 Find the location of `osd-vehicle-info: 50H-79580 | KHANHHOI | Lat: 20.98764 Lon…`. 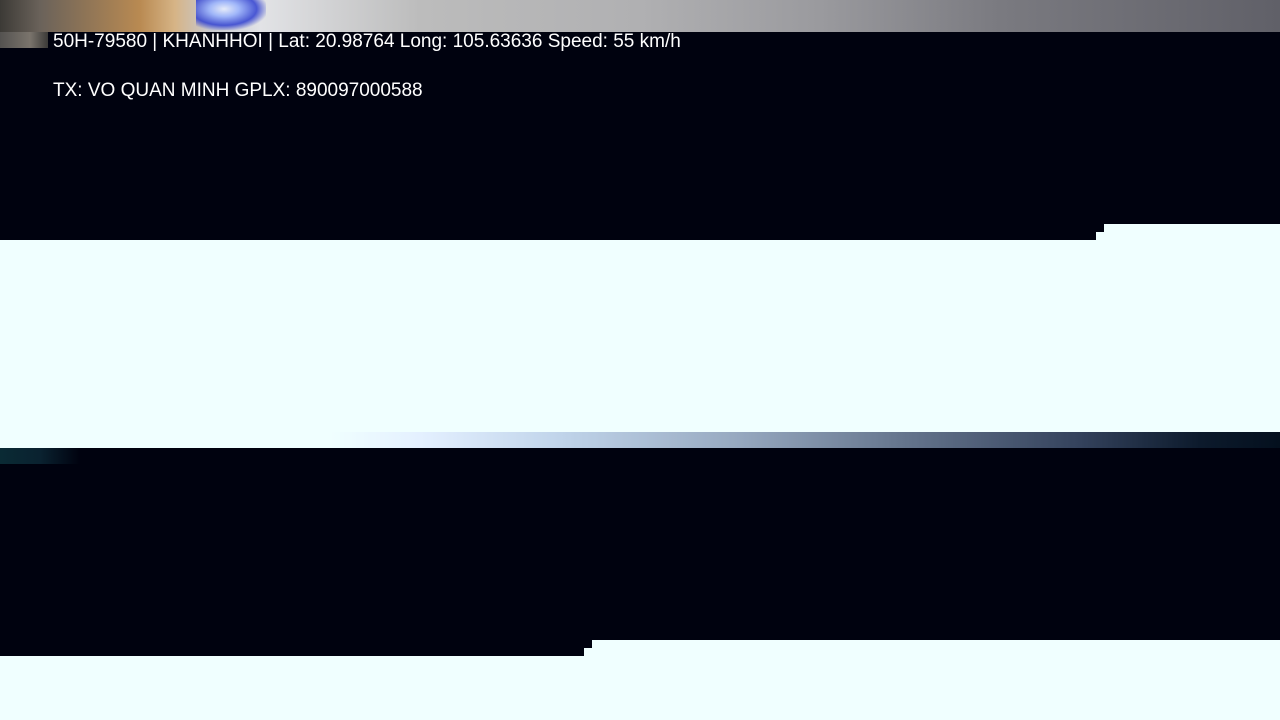

osd-vehicle-info: 50H-79580 | KHANHHOI | Lat: 20.98764 Lon… is located at coordinates (367, 41).